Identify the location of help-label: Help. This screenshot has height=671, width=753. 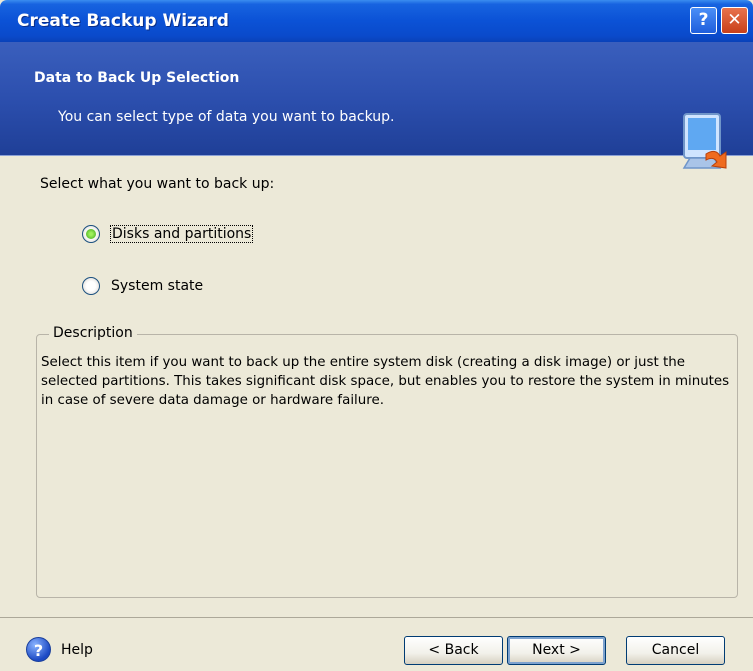
(77, 650).